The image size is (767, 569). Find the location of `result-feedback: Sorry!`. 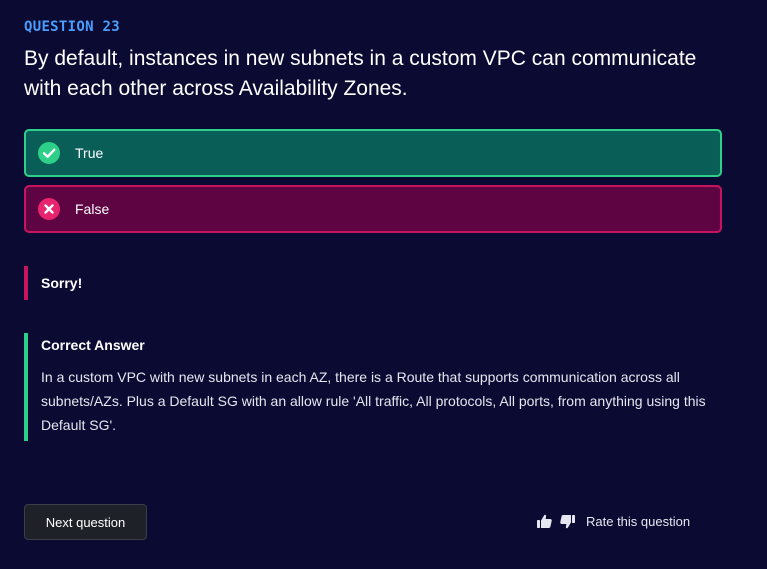

result-feedback: Sorry! is located at coordinates (53, 283).